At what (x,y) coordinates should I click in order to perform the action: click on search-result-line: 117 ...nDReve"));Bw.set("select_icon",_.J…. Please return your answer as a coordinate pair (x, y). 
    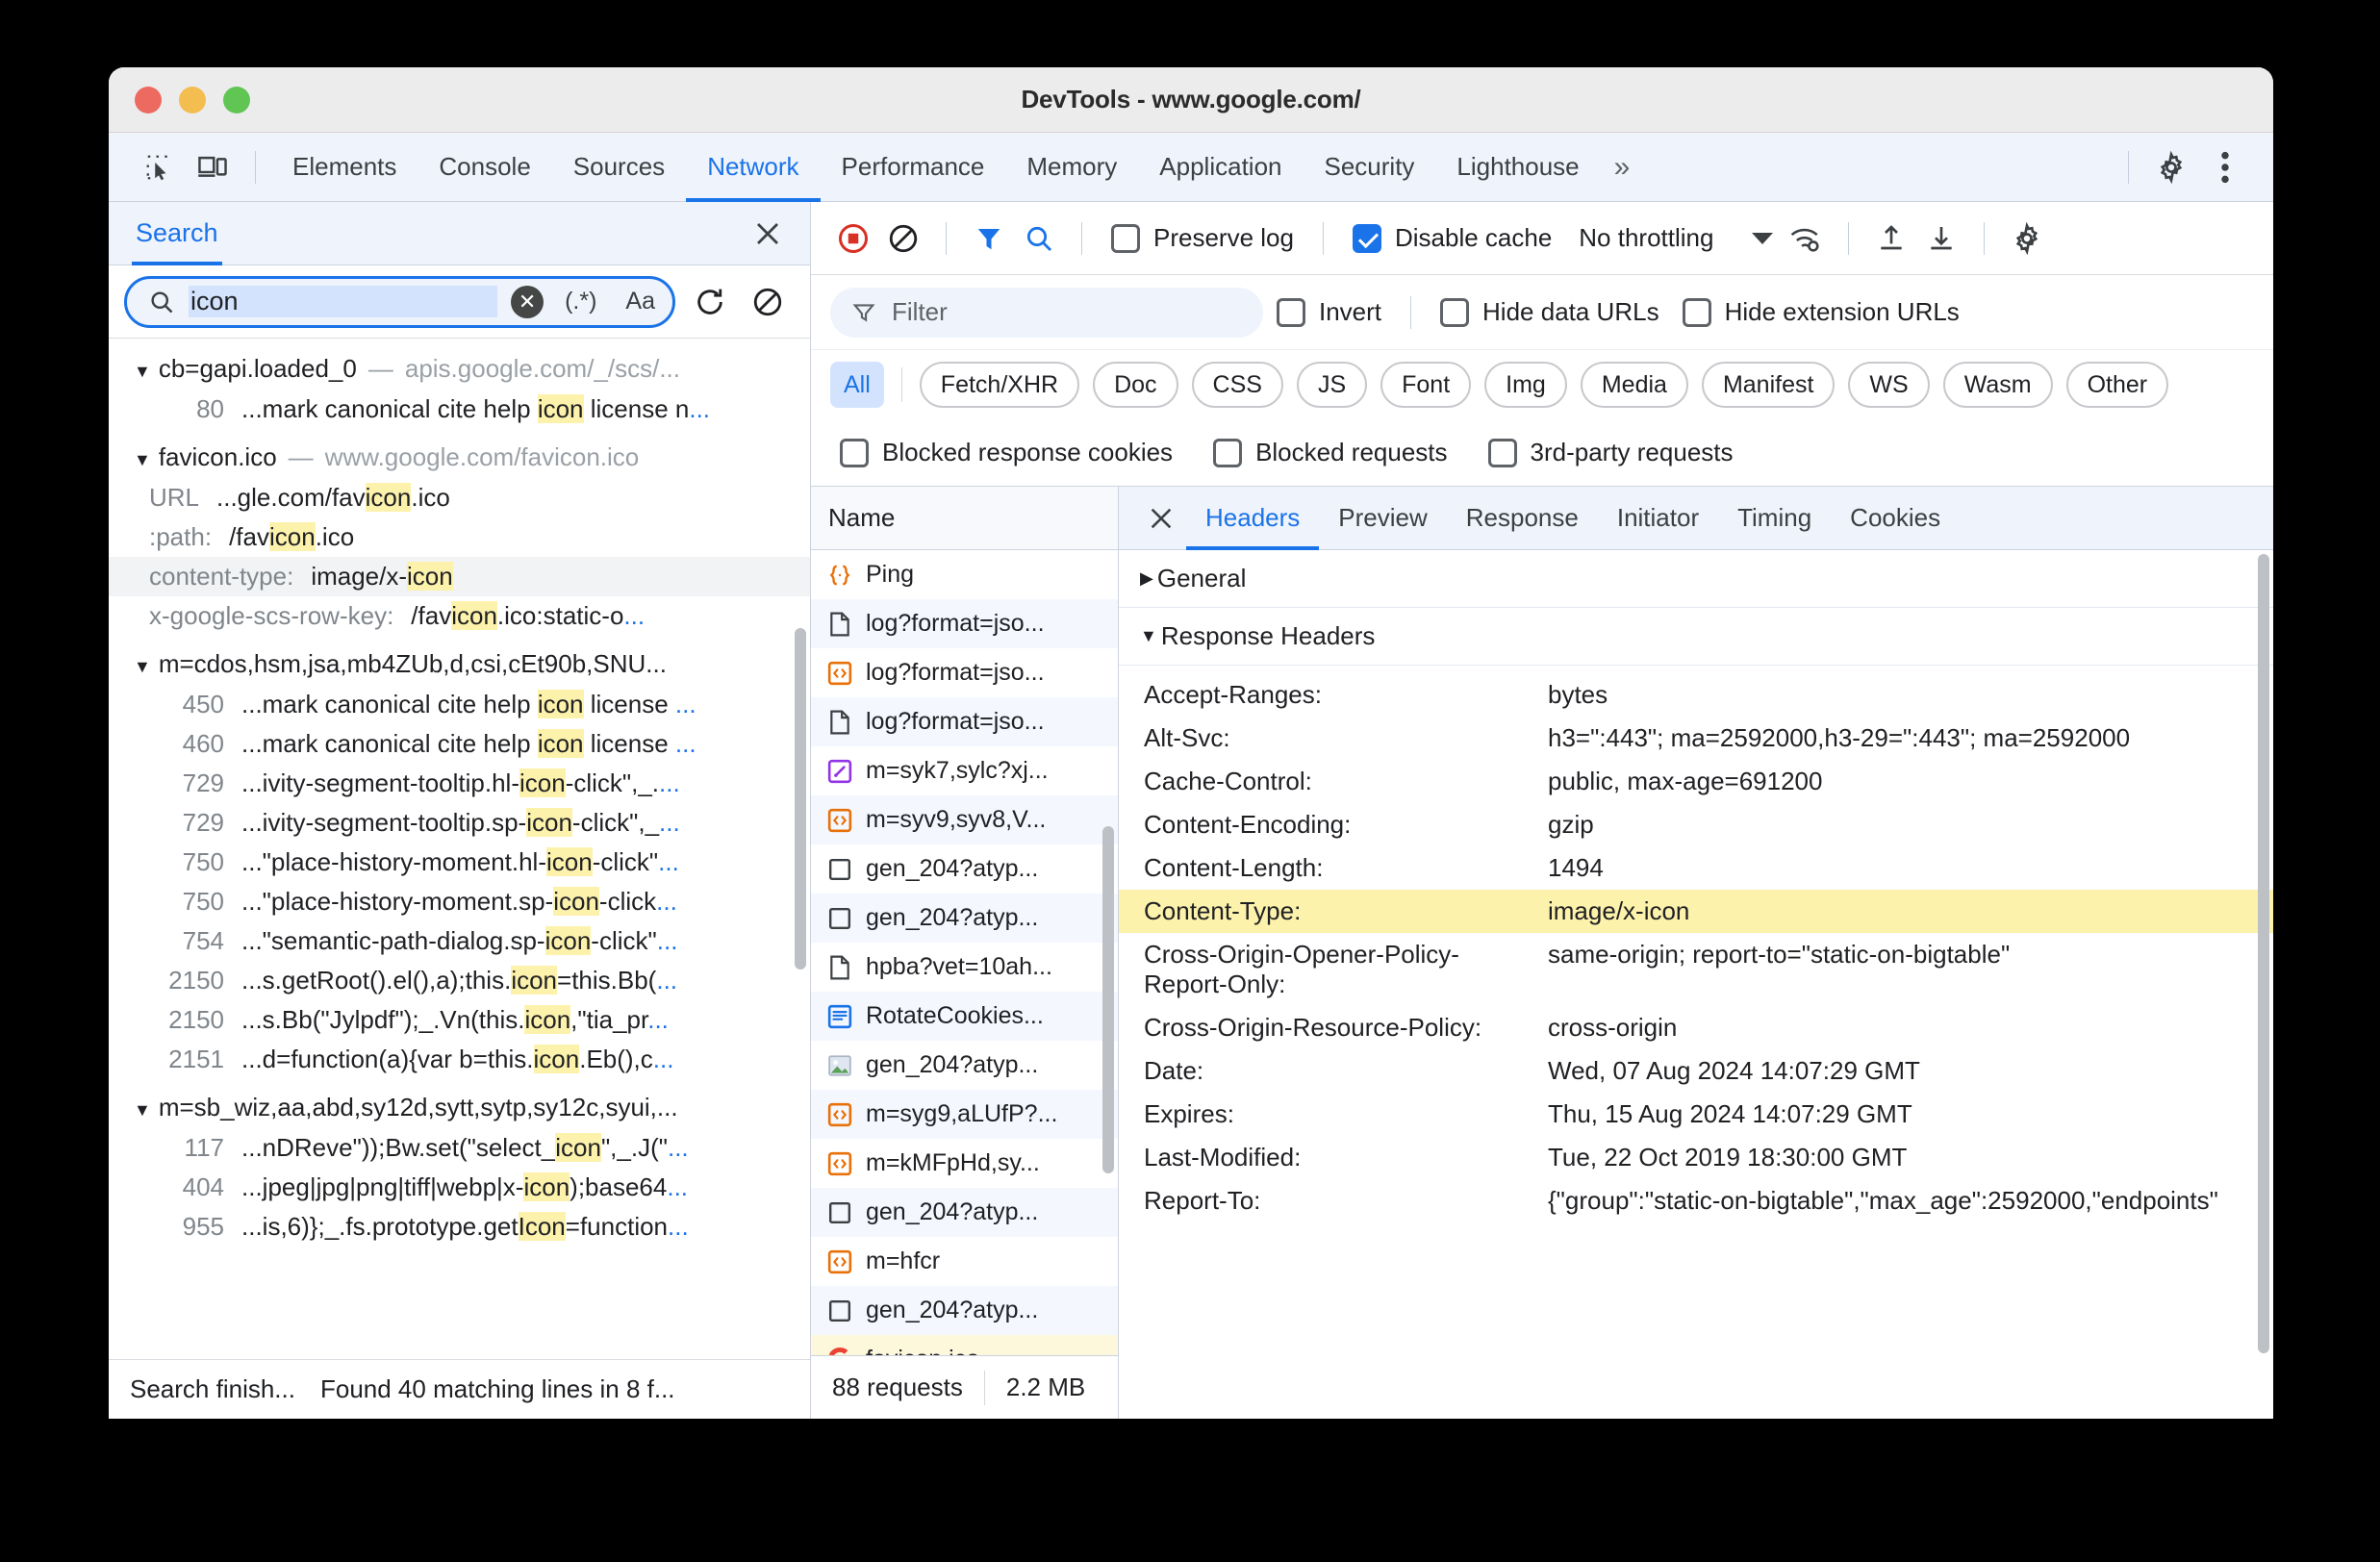
    Looking at the image, I should click on (460, 1148).